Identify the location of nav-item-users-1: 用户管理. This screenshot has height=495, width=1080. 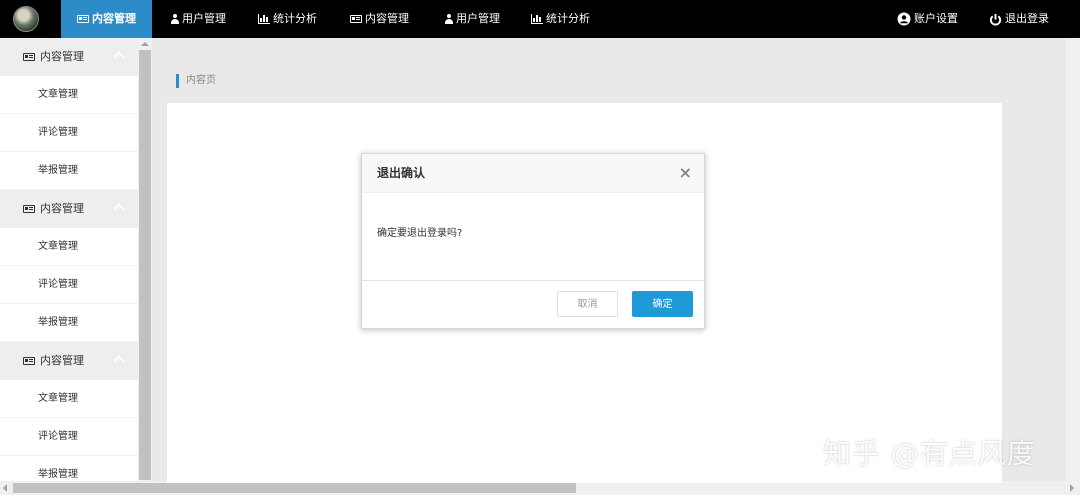
(198, 19).